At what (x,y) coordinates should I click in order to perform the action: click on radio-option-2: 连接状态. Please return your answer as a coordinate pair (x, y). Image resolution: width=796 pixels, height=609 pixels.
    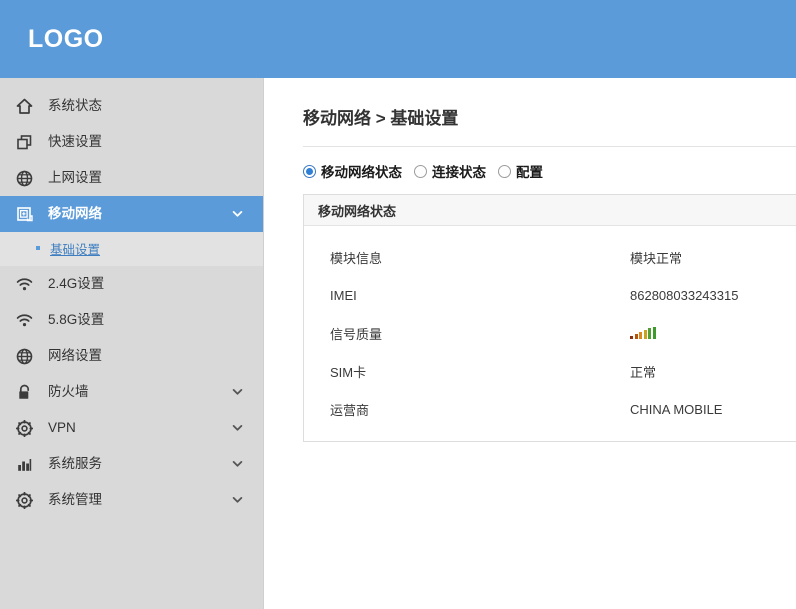
    Looking at the image, I should click on (450, 171).